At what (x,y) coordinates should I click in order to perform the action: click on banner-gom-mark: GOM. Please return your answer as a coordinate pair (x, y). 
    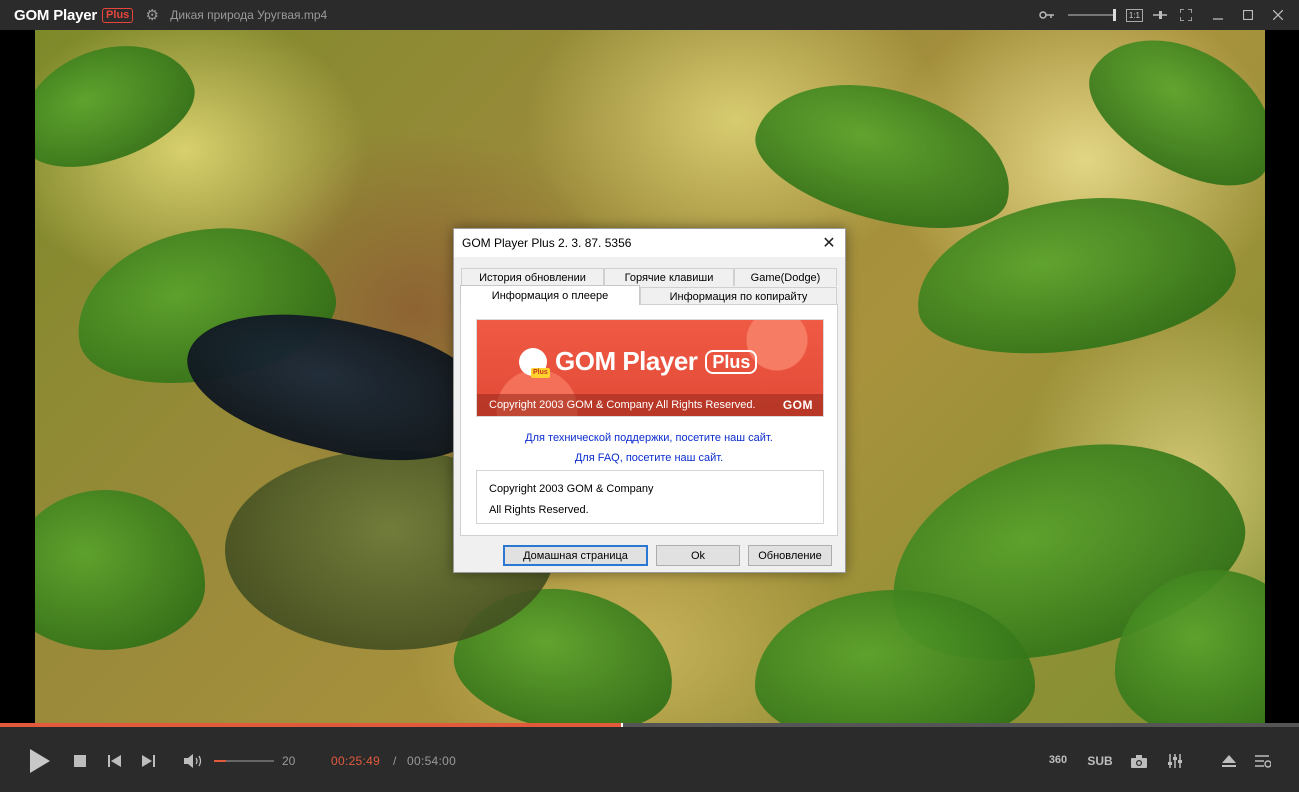
    Looking at the image, I should click on (797, 405).